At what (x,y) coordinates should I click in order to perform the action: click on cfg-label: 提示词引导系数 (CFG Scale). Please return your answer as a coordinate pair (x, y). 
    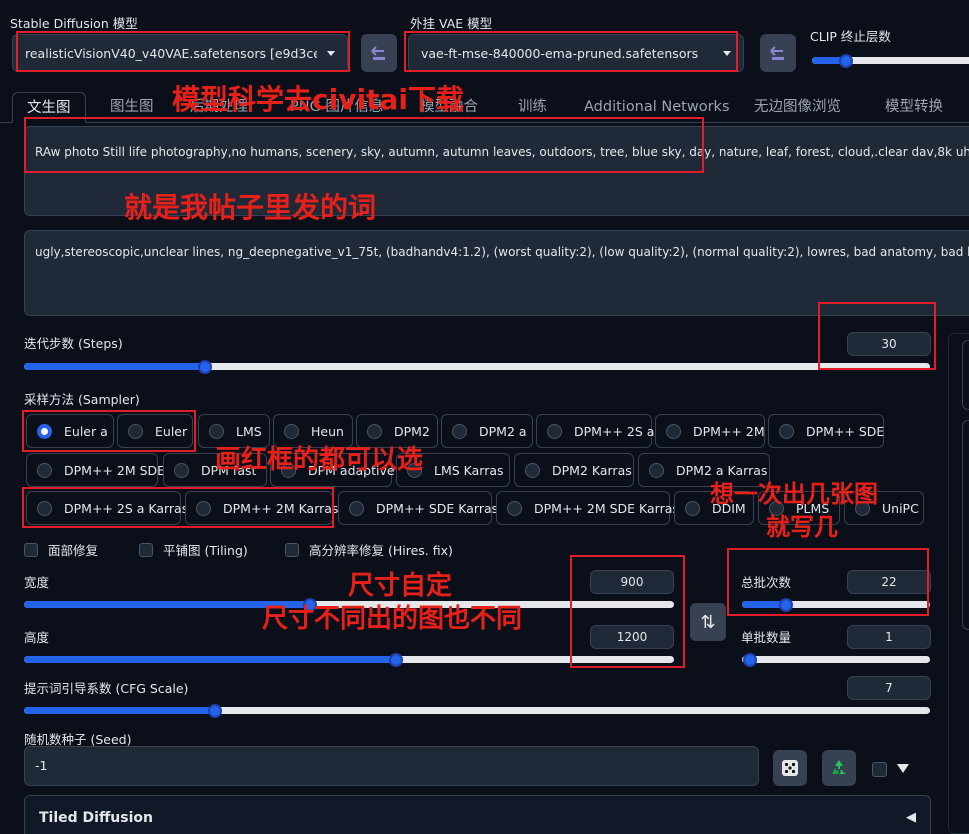
    Looking at the image, I should click on (106, 688).